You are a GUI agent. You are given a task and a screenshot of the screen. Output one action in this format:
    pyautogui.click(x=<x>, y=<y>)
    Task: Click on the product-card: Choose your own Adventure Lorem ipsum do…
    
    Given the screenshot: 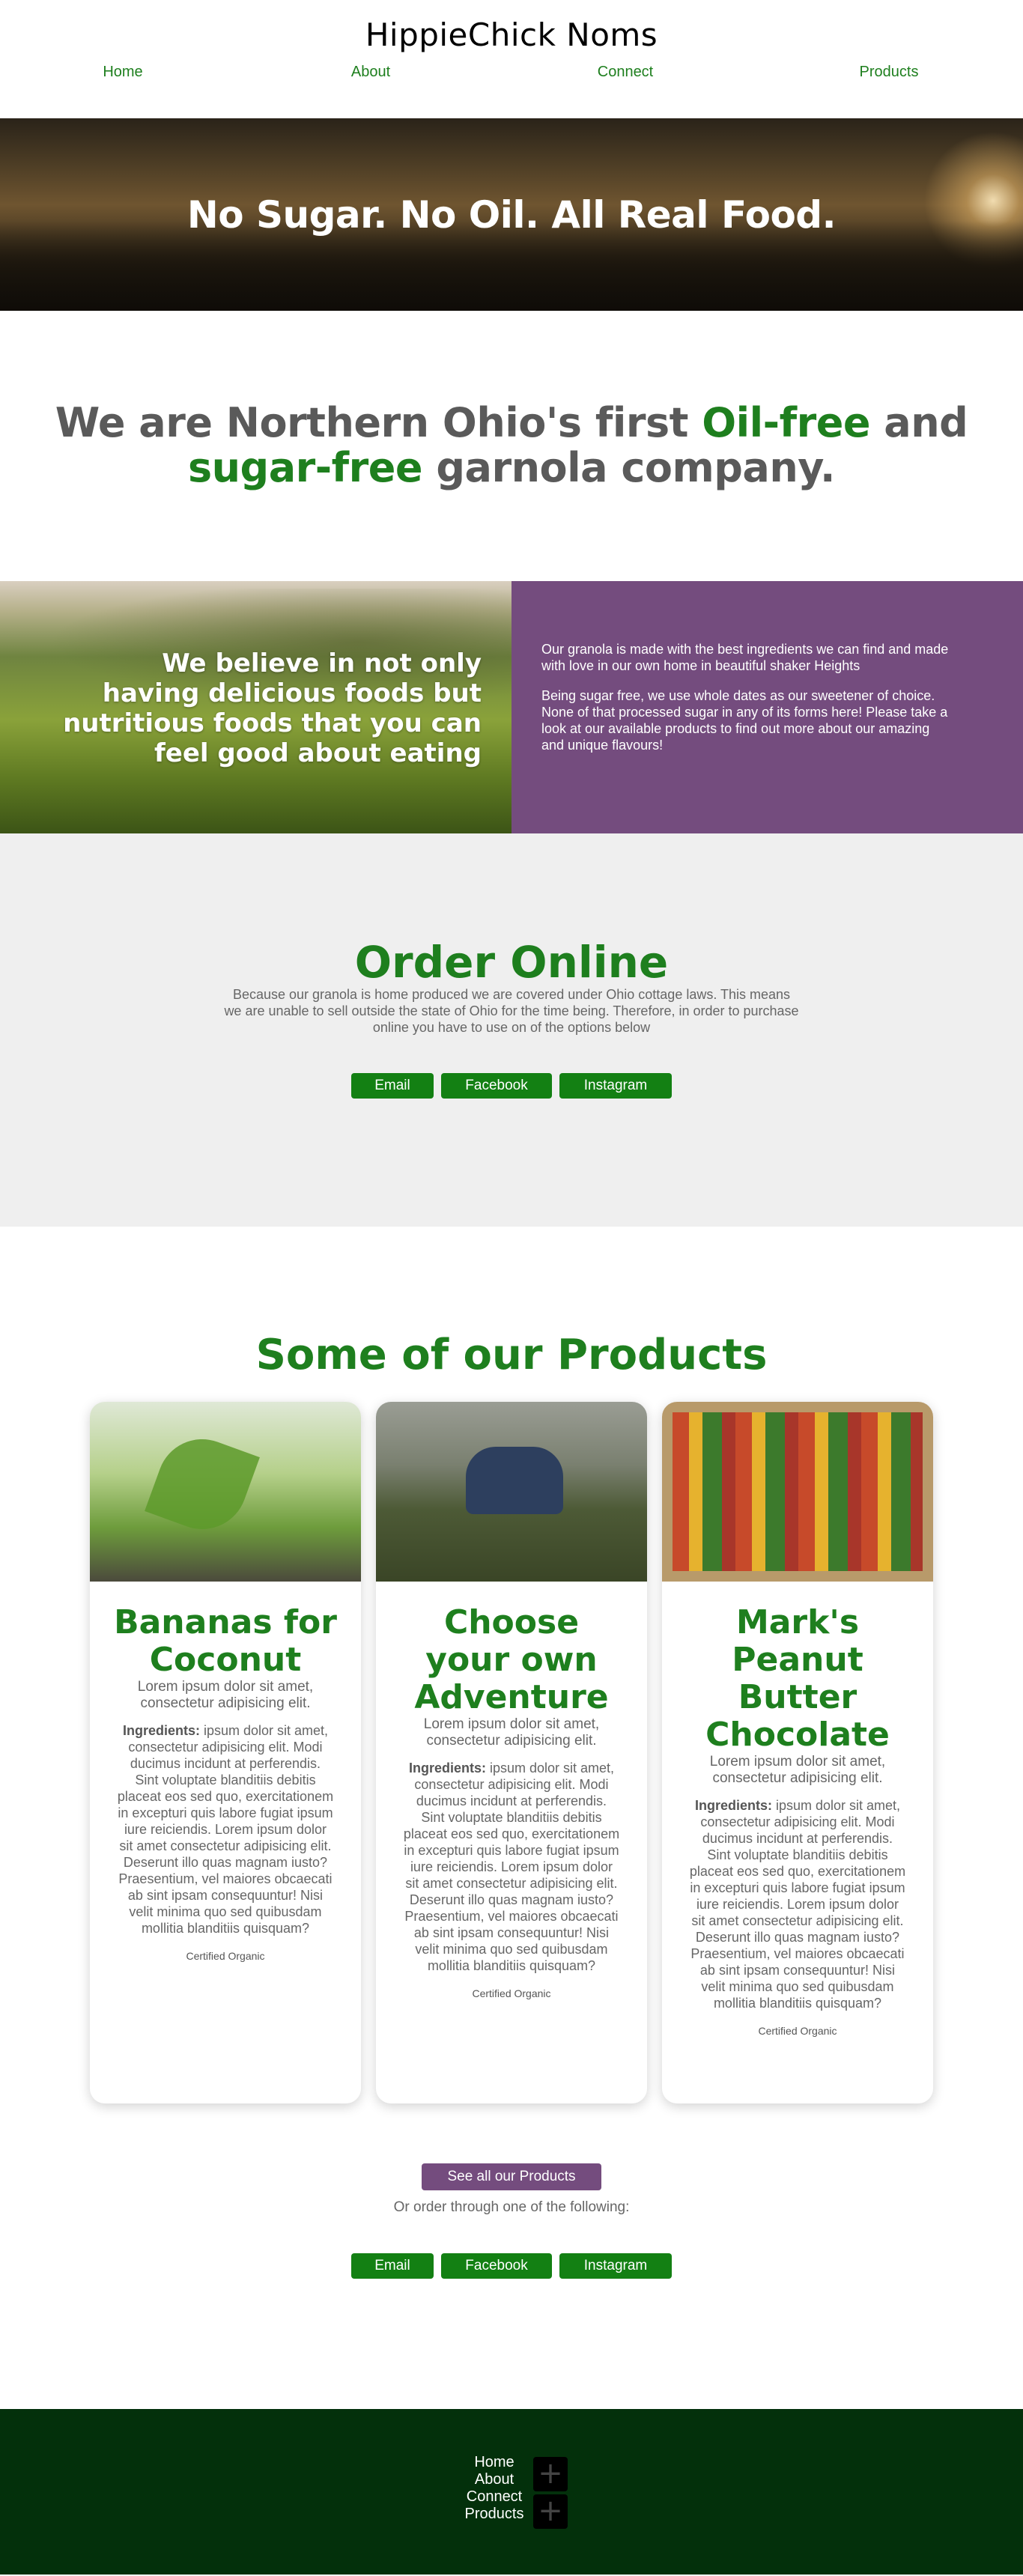 What is the action you would take?
    pyautogui.click(x=511, y=1752)
    